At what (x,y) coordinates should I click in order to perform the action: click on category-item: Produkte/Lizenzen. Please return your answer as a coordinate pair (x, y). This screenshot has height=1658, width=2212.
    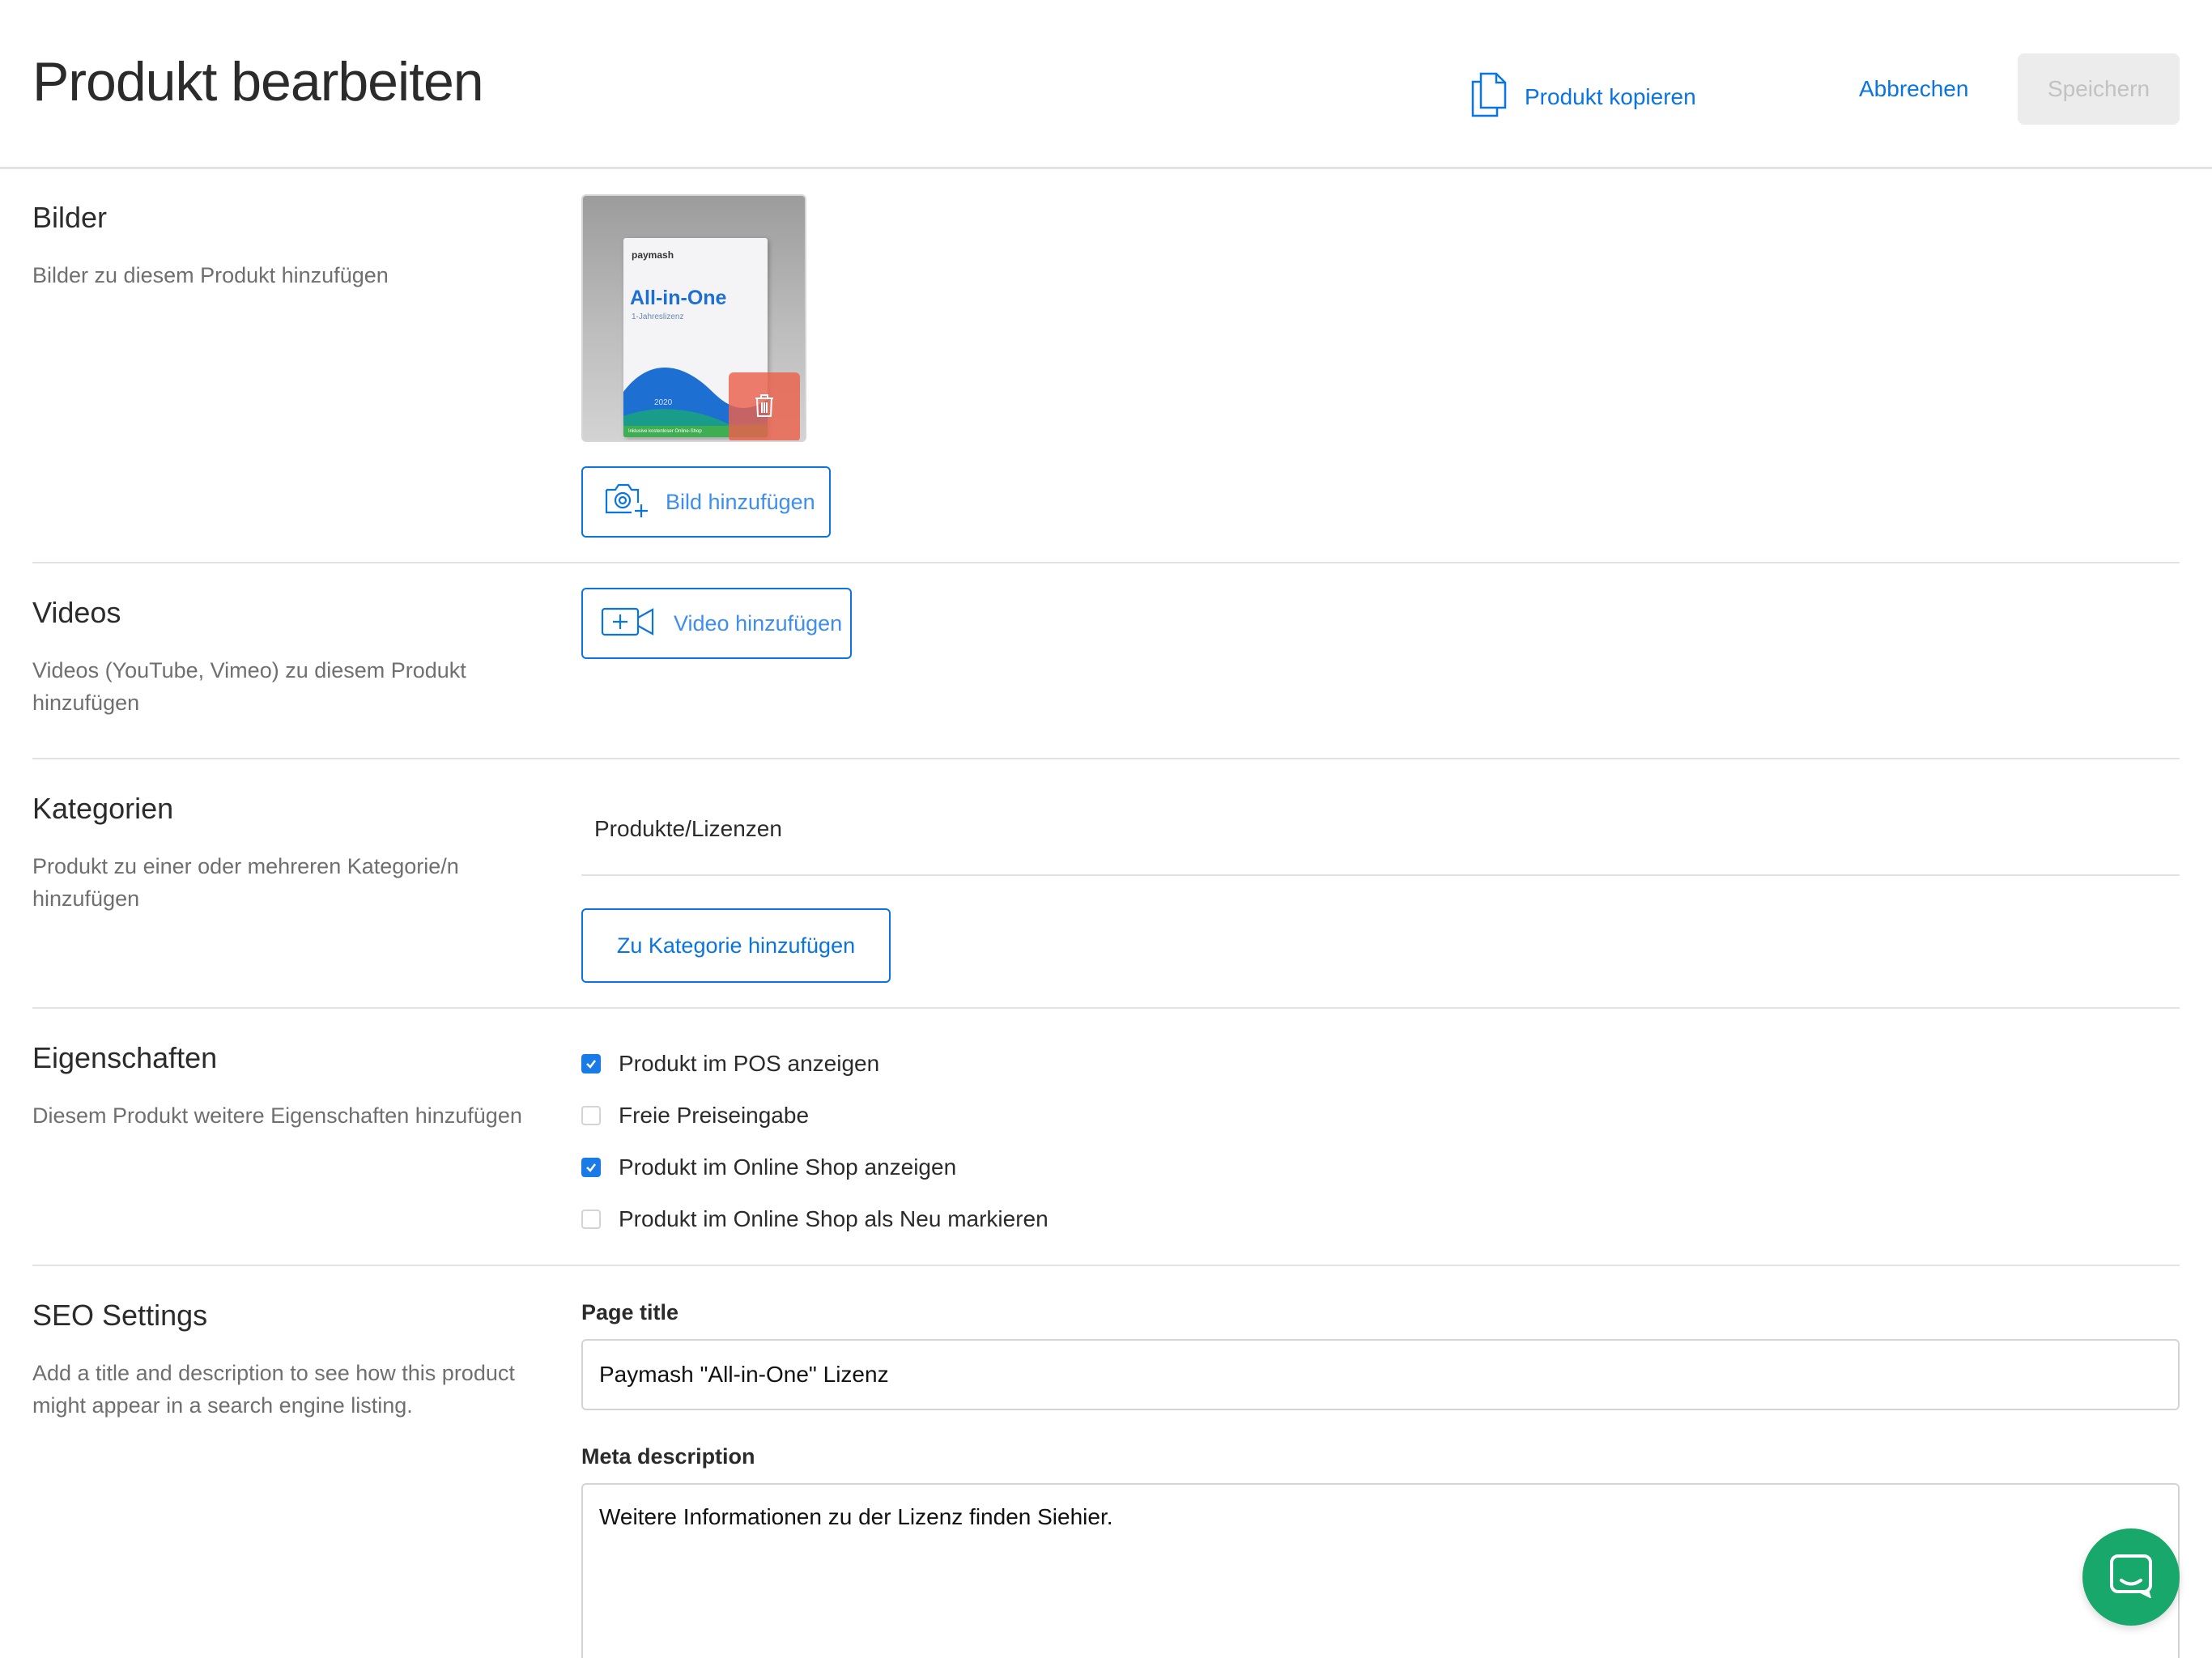
    Looking at the image, I should click on (688, 828).